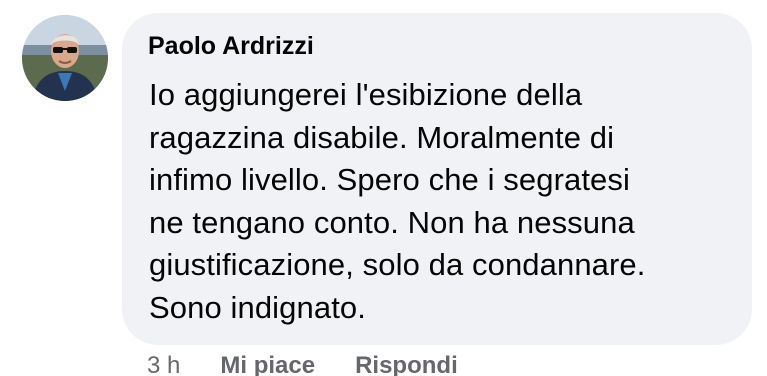  What do you see at coordinates (267, 364) in the screenshot?
I see `like-button: Mi piace` at bounding box center [267, 364].